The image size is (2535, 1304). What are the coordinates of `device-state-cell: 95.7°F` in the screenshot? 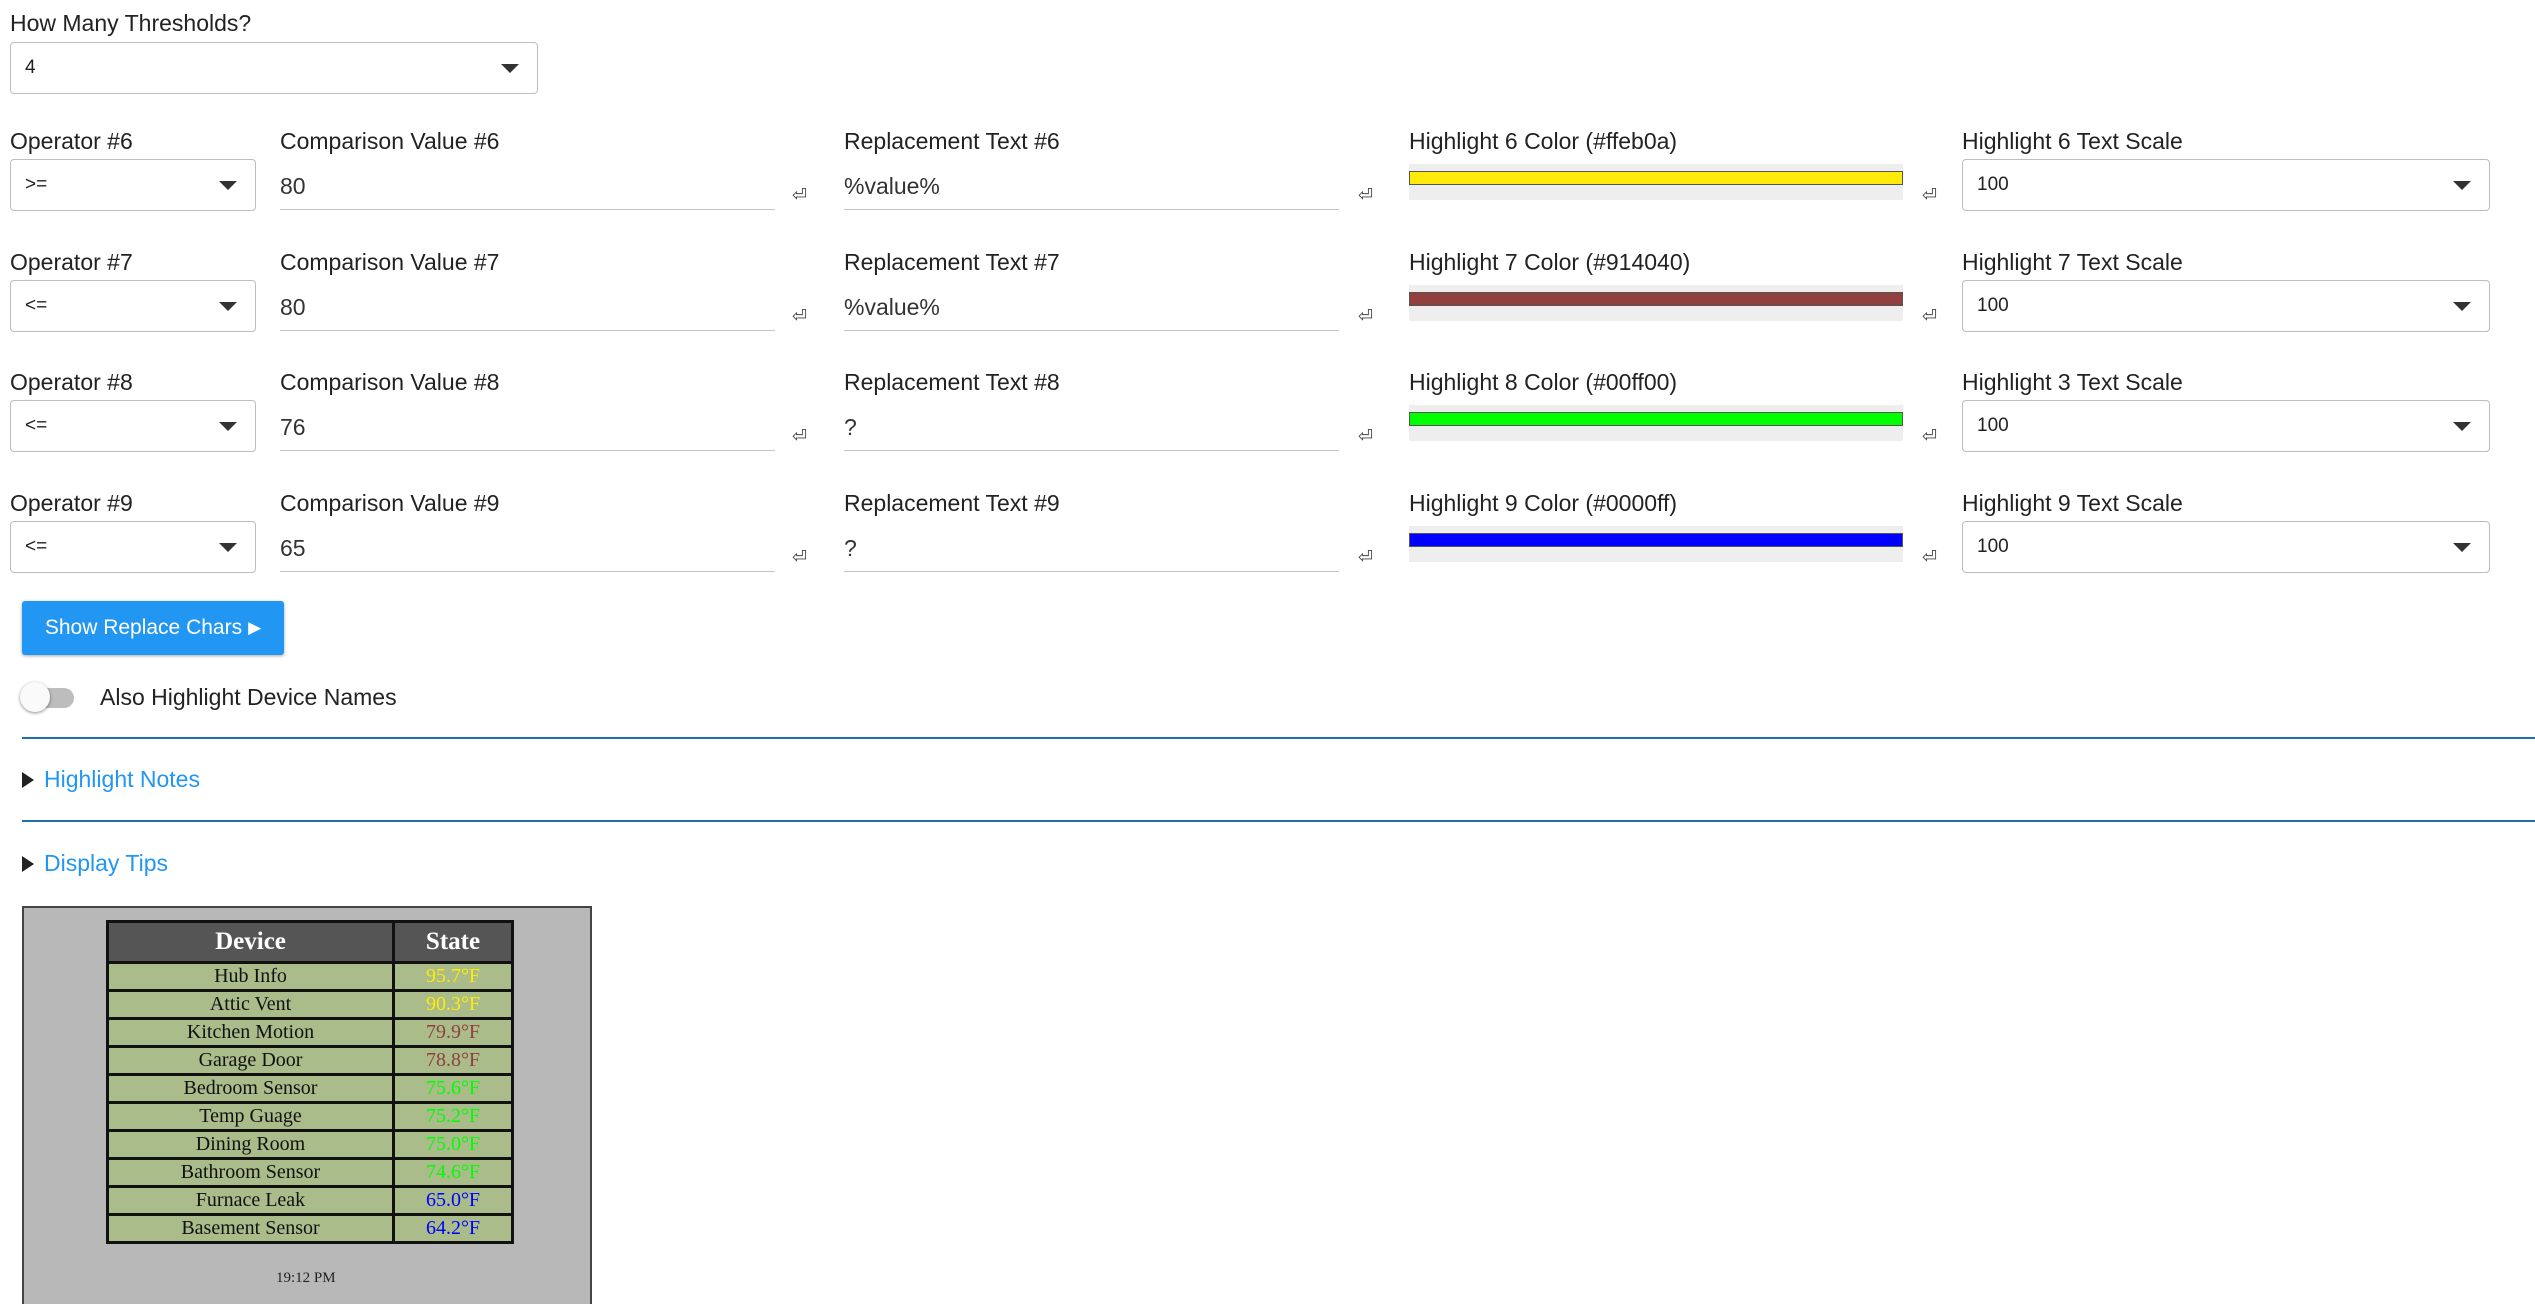 It's located at (453, 976).